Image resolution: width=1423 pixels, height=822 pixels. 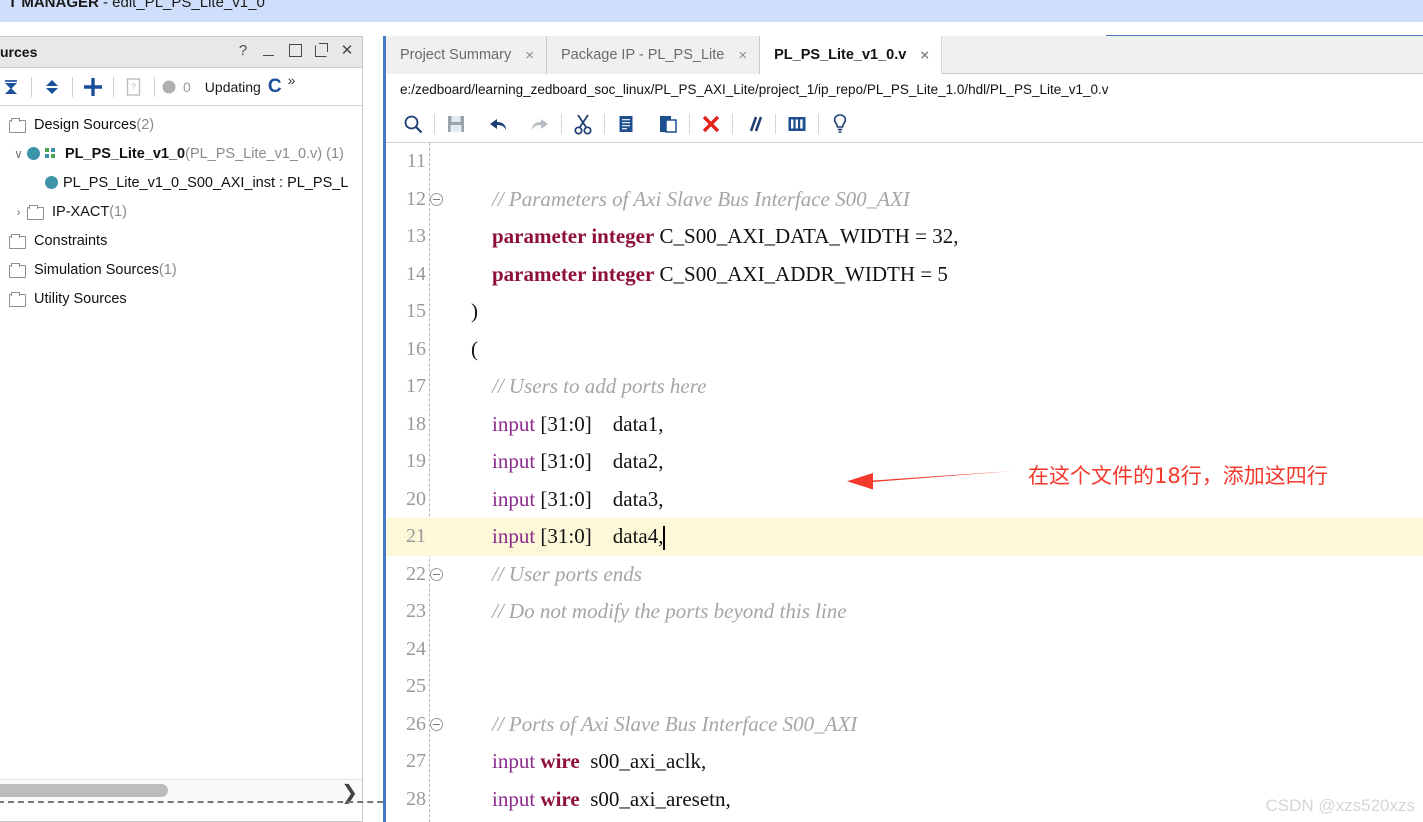 I want to click on code-line: 25, so click(x=904, y=687).